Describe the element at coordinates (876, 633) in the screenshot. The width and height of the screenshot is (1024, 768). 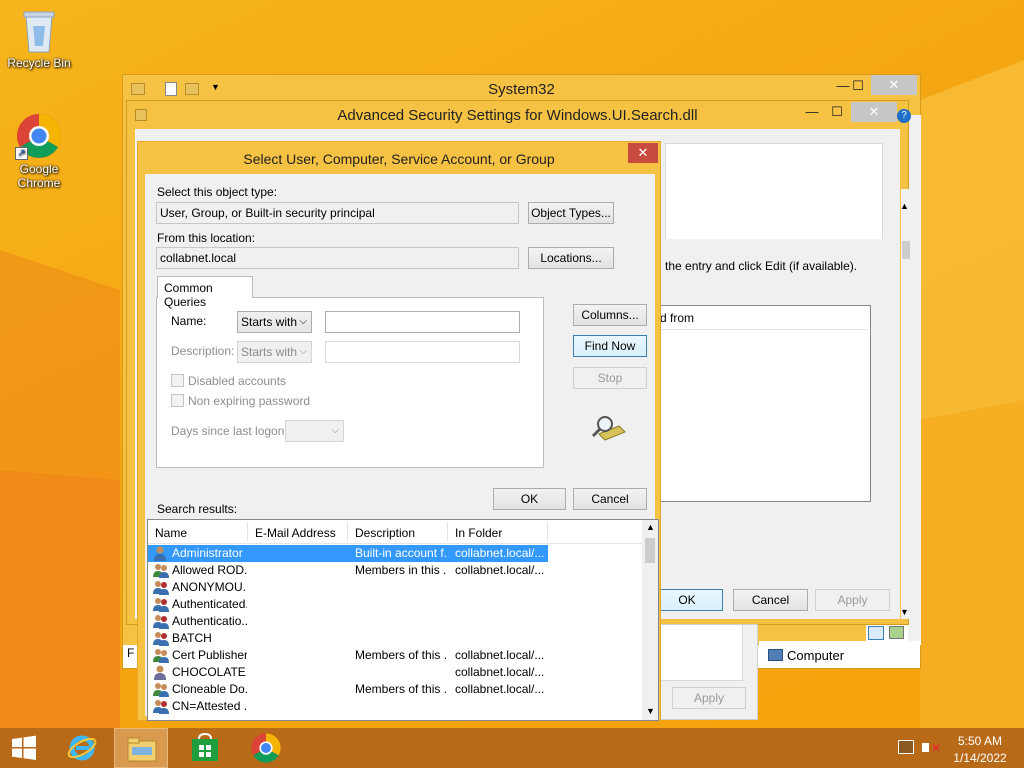
I see `details-view-icon` at that location.